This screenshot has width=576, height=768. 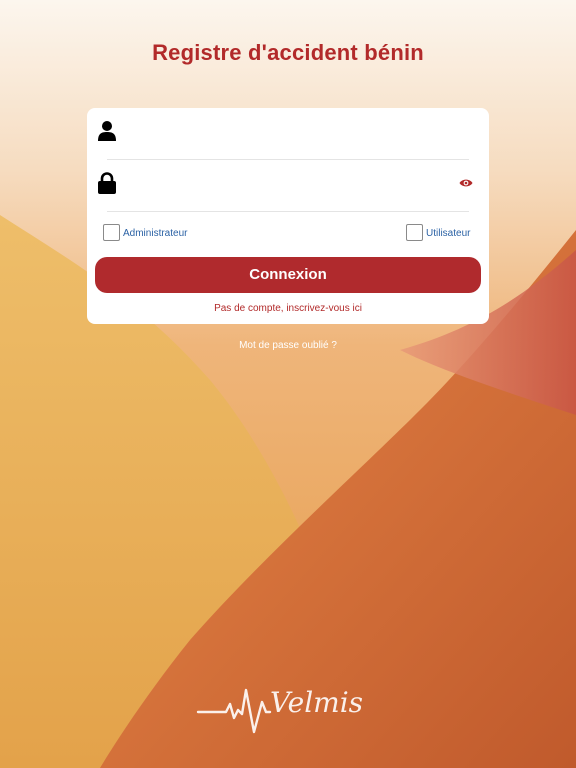 I want to click on password-input, so click(x=287, y=184).